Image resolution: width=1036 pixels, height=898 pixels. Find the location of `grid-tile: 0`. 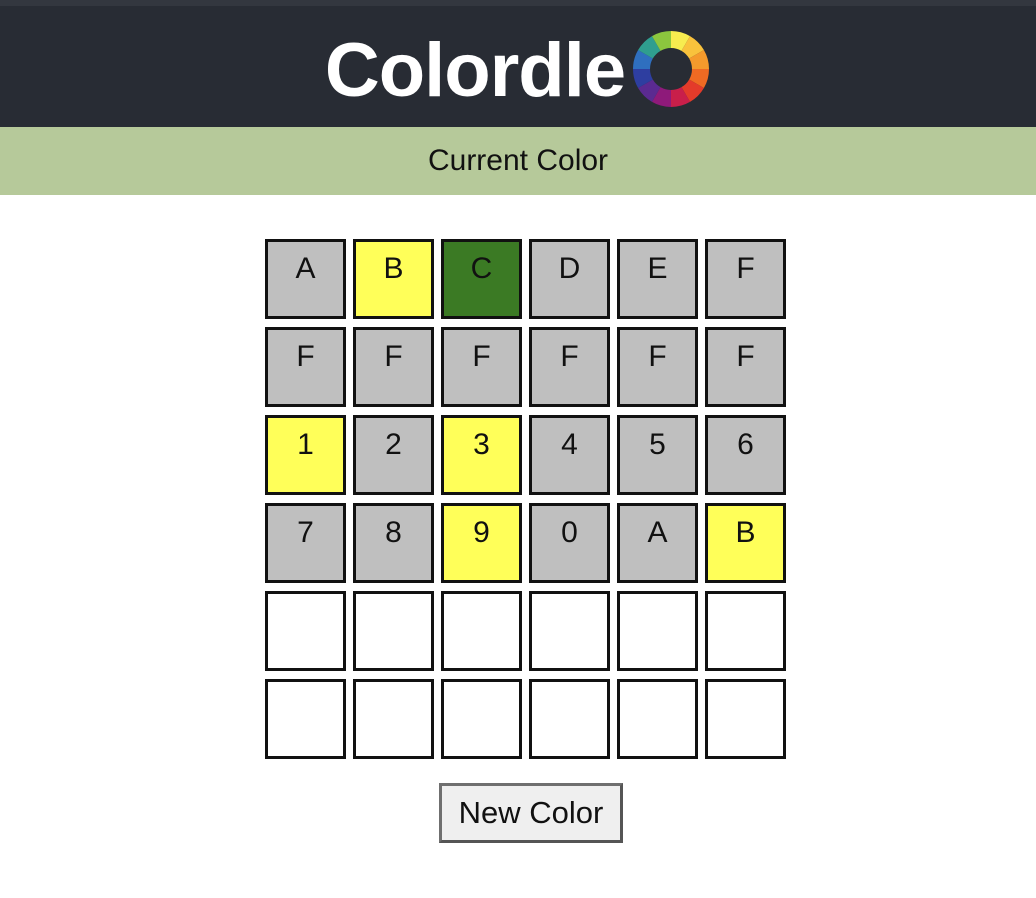

grid-tile: 0 is located at coordinates (569, 543).